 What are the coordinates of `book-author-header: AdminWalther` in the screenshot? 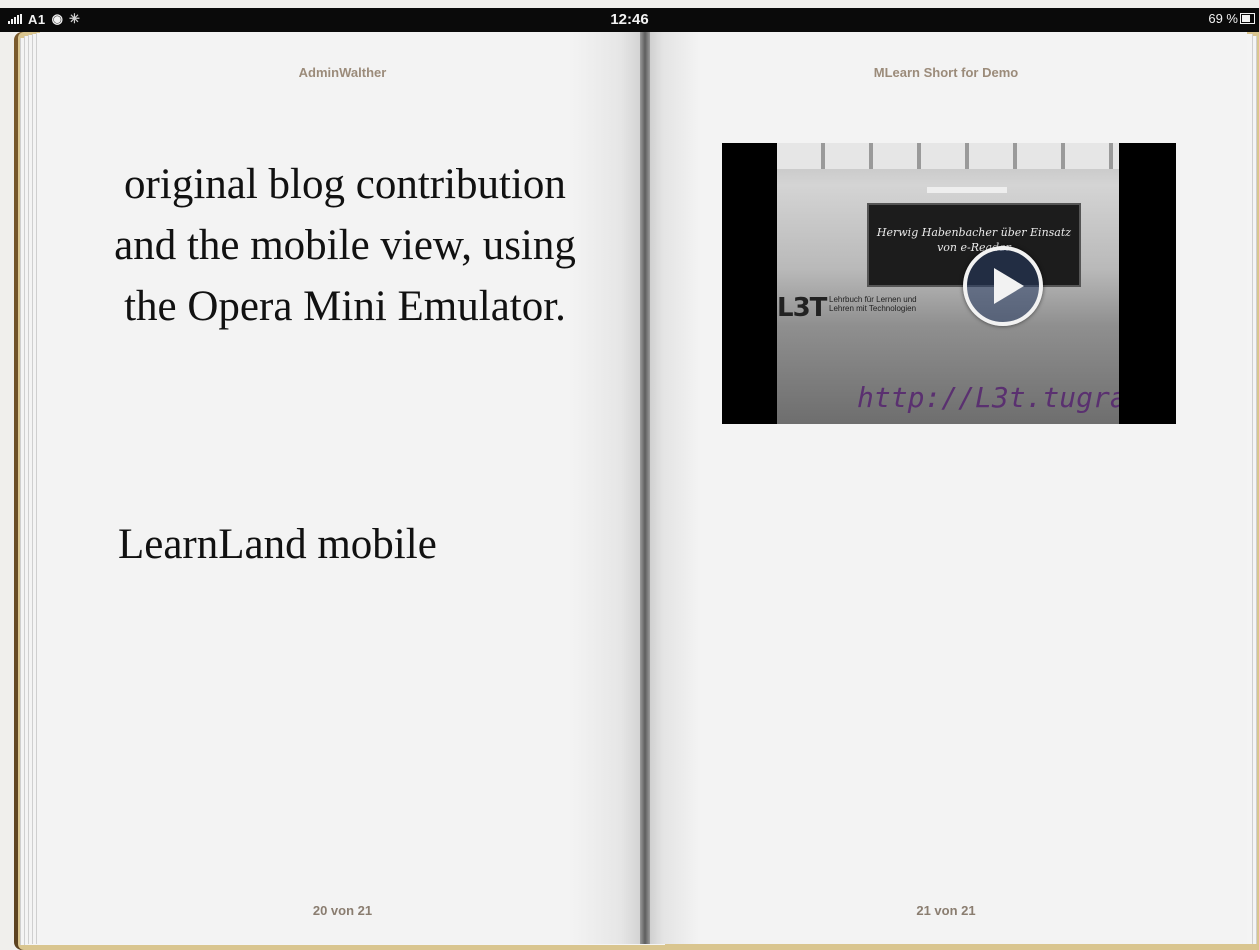 It's located at (342, 72).